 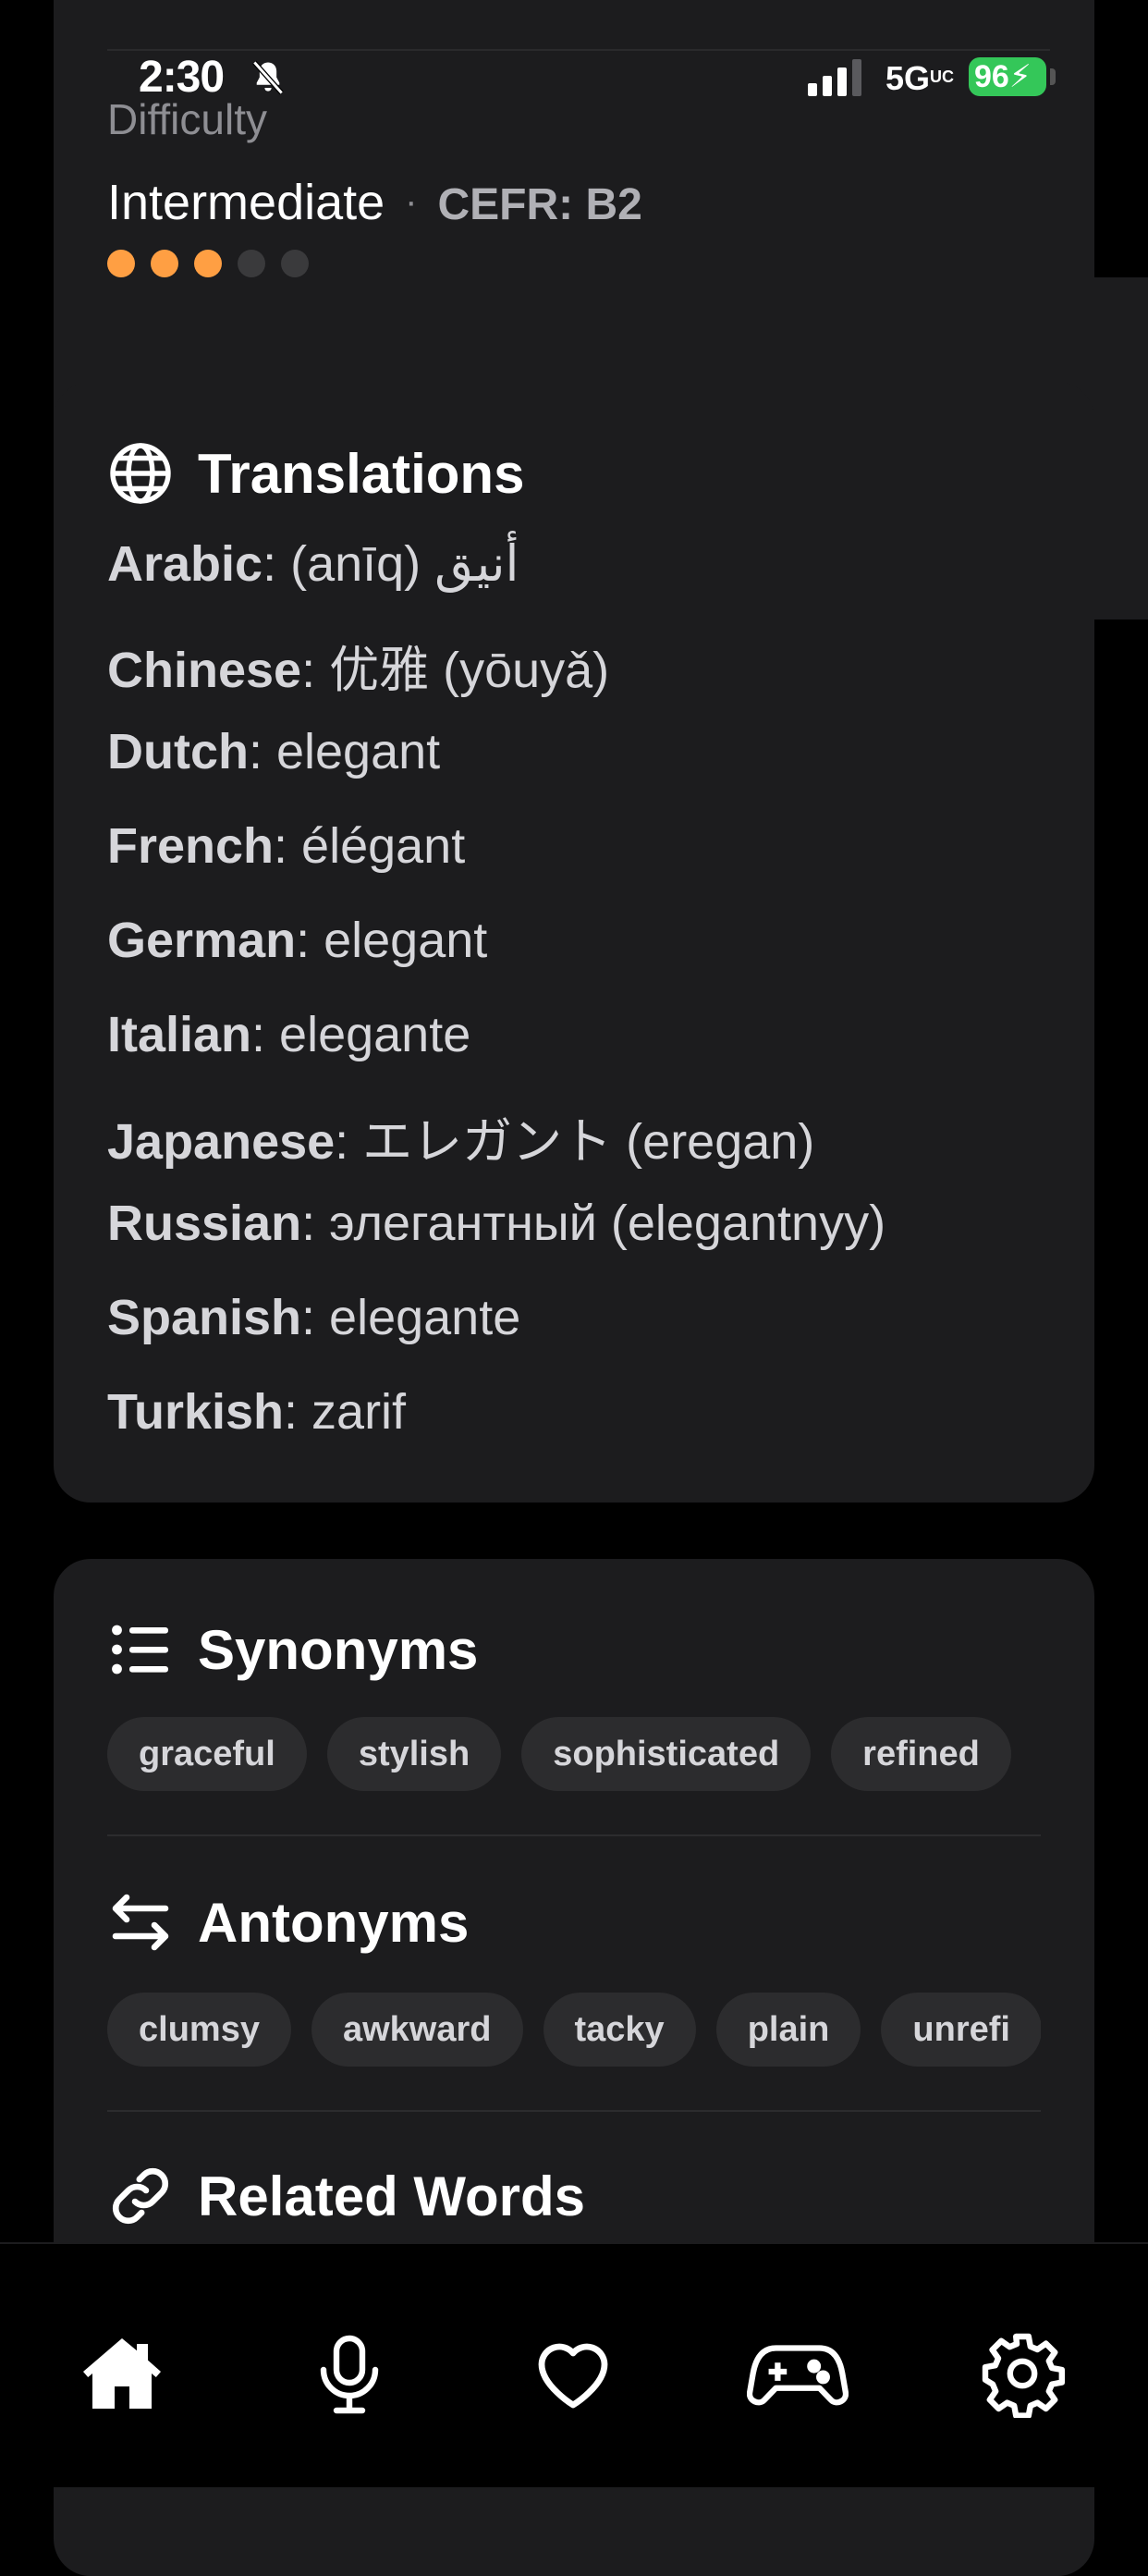 I want to click on list-icon, so click(x=140, y=1649).